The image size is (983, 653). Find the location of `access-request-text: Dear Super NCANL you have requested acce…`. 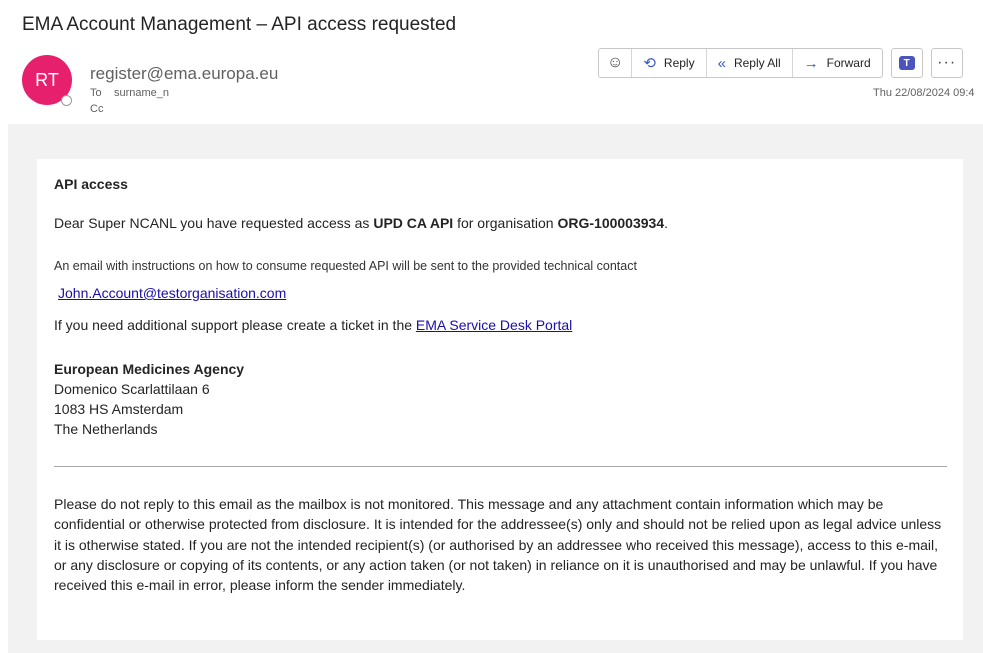

access-request-text: Dear Super NCANL you have requested acce… is located at coordinates (361, 223).